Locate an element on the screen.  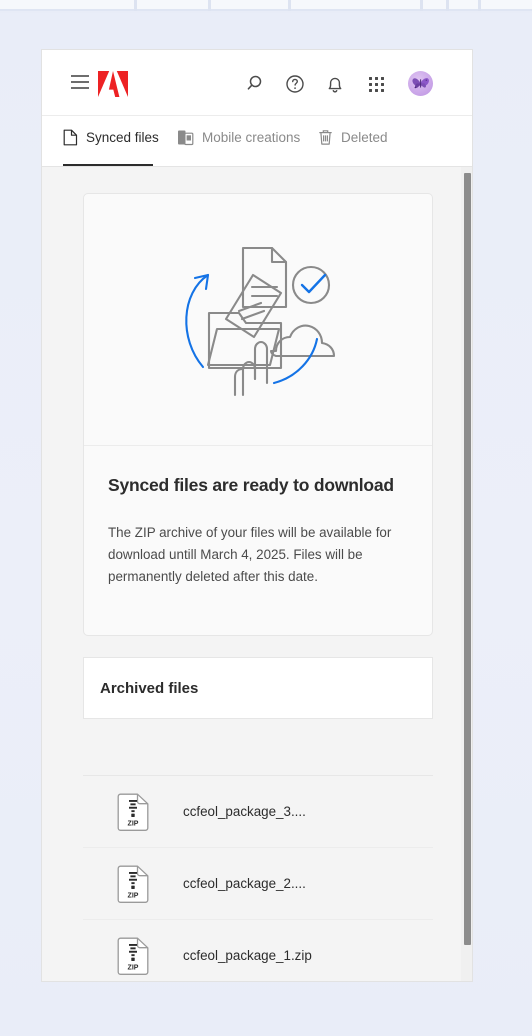
user-avatar is located at coordinates (420, 83).